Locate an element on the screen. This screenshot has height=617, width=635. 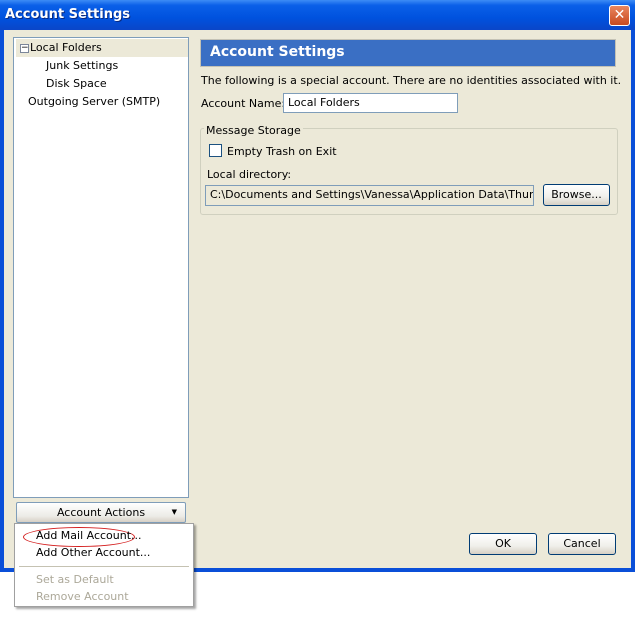
tree-item-local-folders: − Local Folders is located at coordinates (102, 48).